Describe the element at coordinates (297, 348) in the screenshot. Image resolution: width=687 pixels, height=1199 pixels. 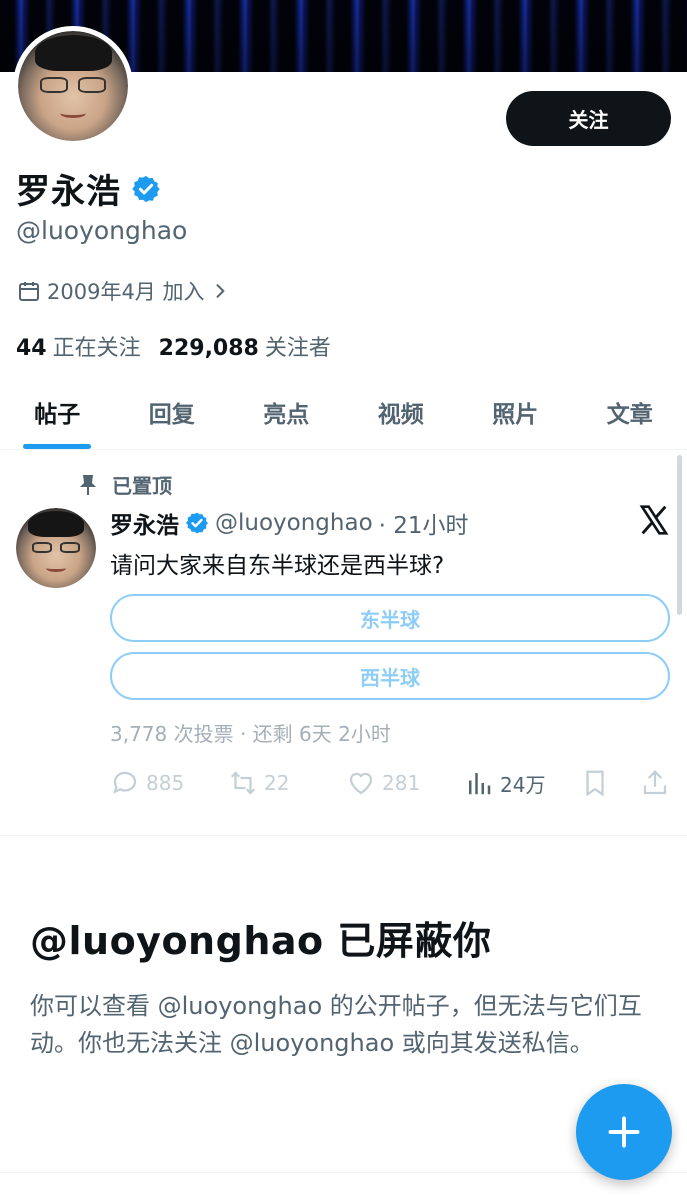
I see `followers-label: 关注者` at that location.